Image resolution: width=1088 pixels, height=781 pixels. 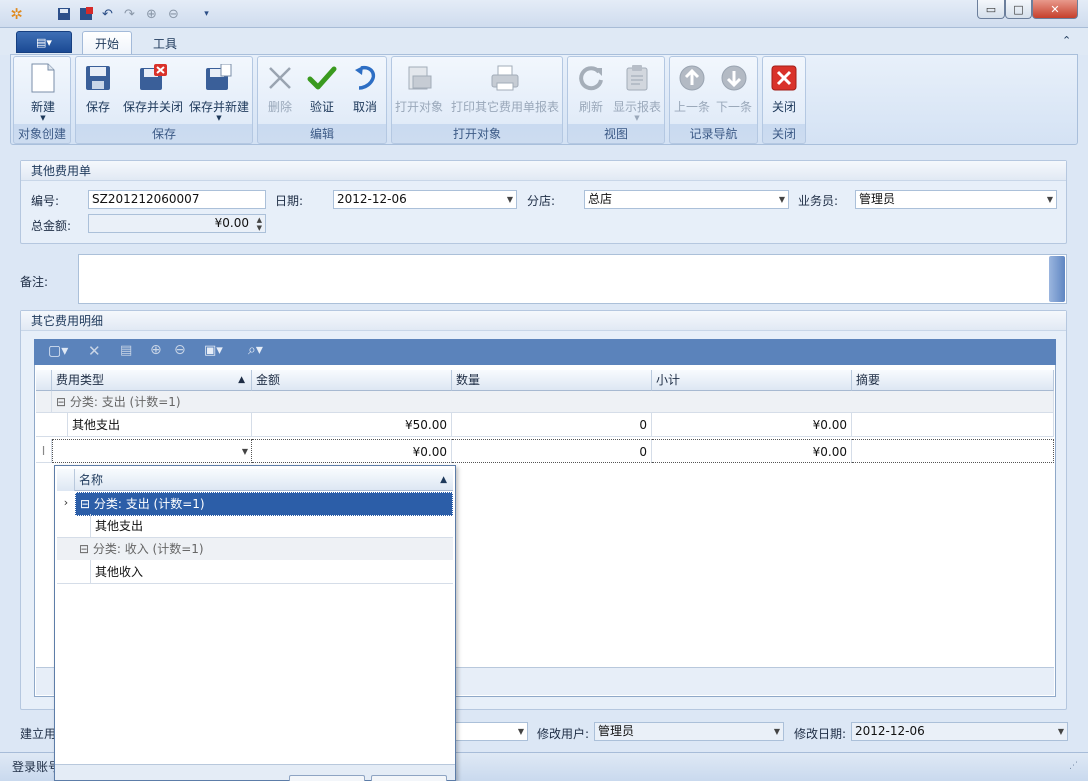 What do you see at coordinates (733, 107) in the screenshot?
I see `next-record-button-label: 下一条` at bounding box center [733, 107].